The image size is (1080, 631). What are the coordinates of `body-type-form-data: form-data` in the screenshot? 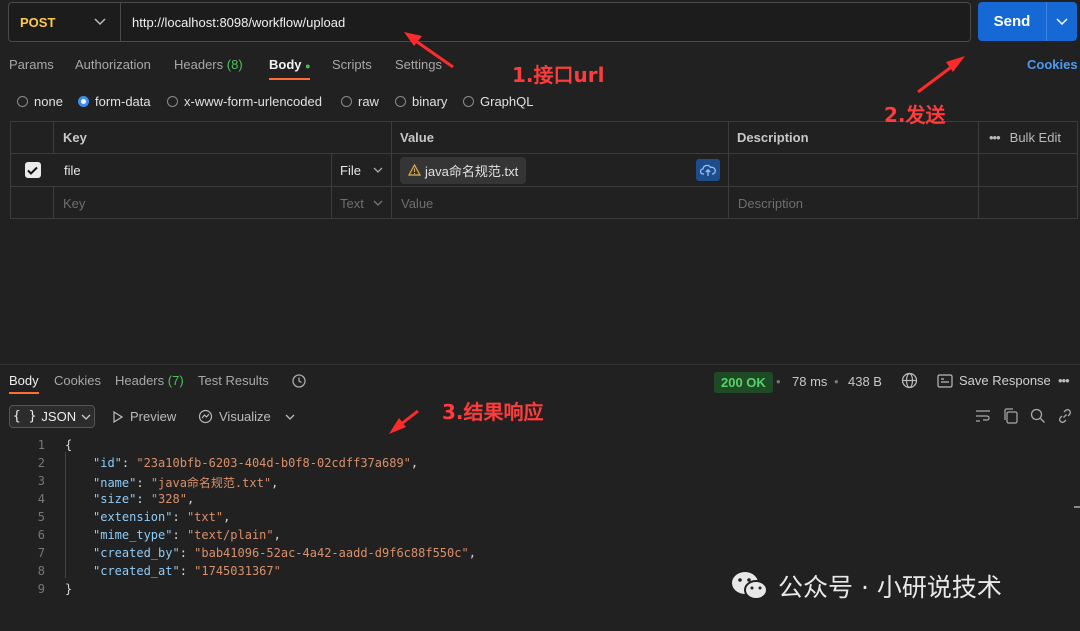 It's located at (114, 101).